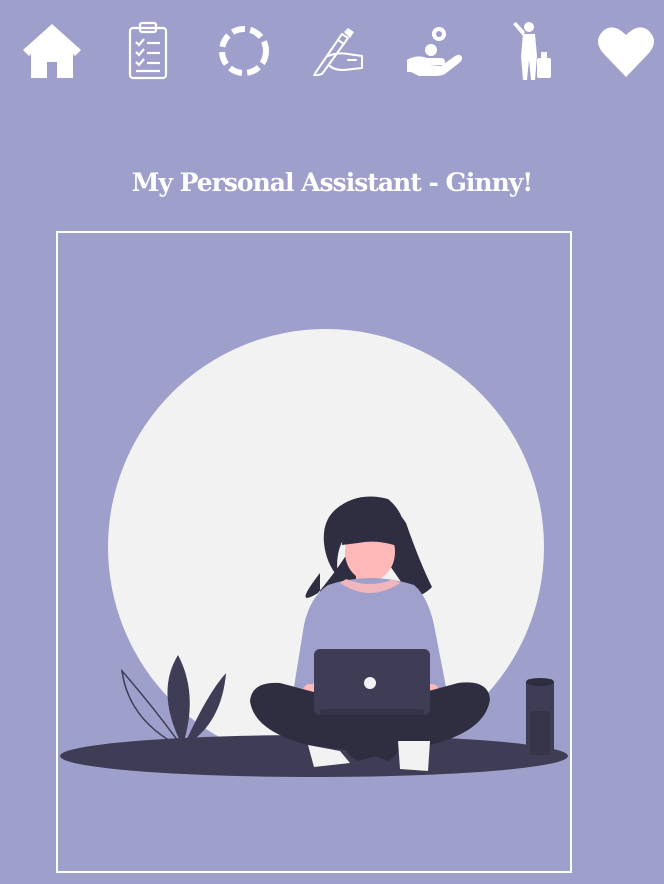 The image size is (664, 884). I want to click on top-navigation, so click(332, 55).